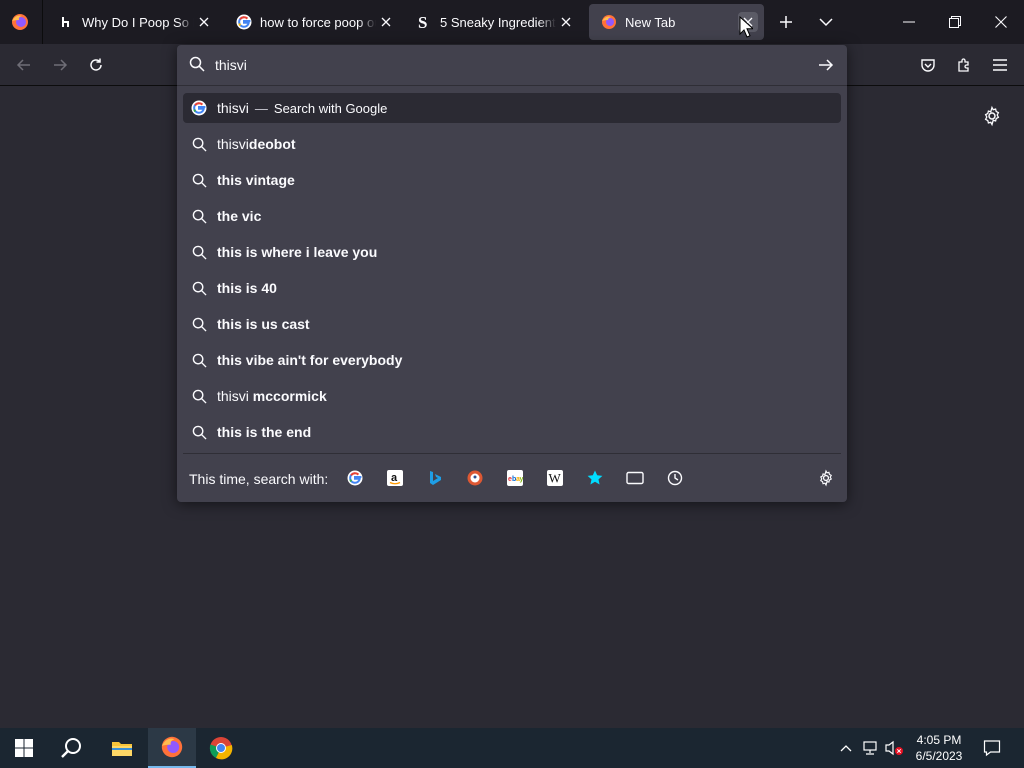 The height and width of the screenshot is (768, 1024). Describe the element at coordinates (515, 478) in the screenshot. I see `ebay-icon: ebay` at that location.